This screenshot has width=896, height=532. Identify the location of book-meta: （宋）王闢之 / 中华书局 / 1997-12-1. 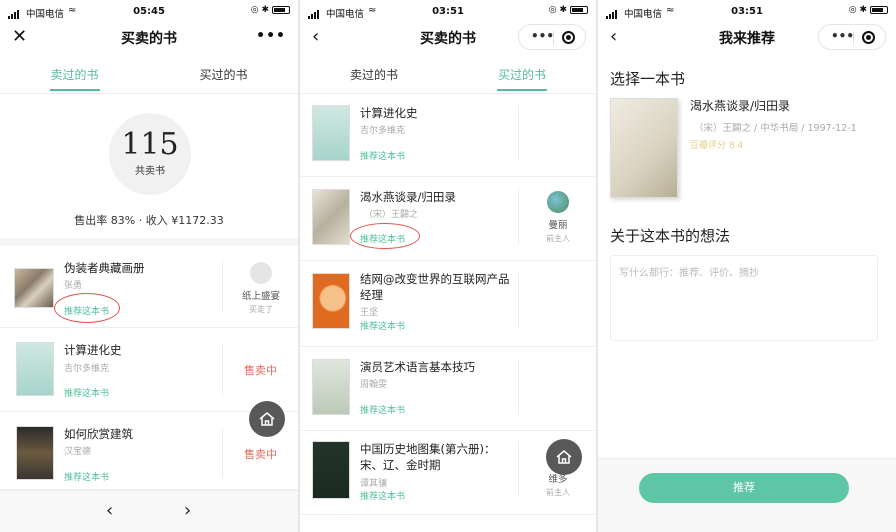
(775, 128).